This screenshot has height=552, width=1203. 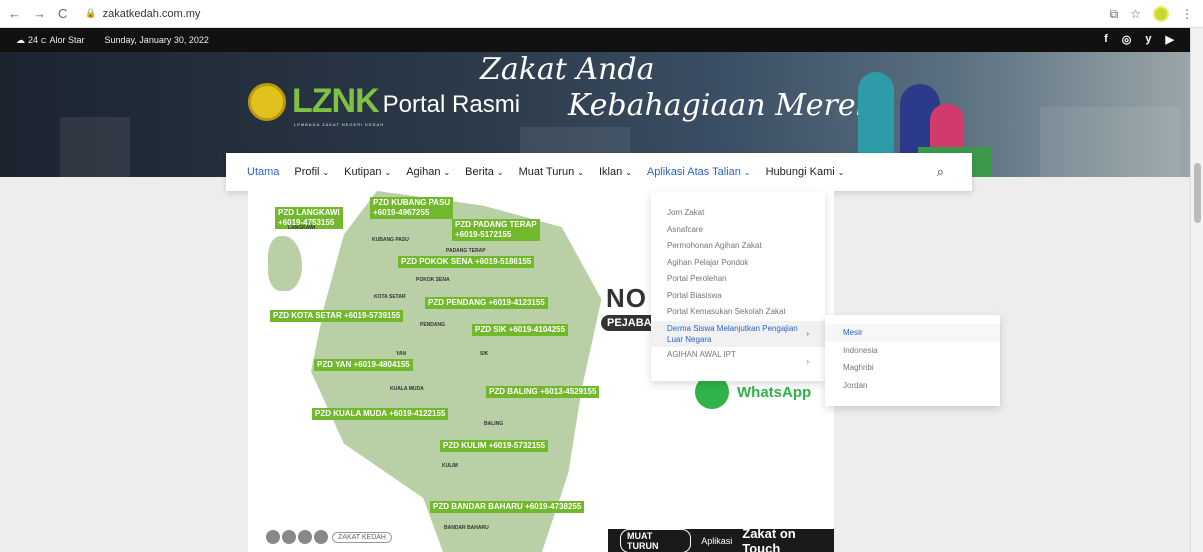 I want to click on browser-actions: ⧉ ☆ ⋮, so click(x=1151, y=14).